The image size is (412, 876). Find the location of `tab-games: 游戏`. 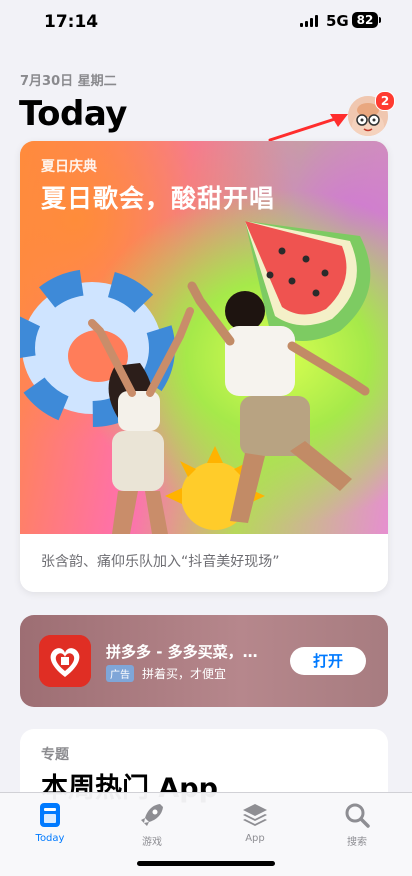

tab-games: 游戏 is located at coordinates (152, 824).